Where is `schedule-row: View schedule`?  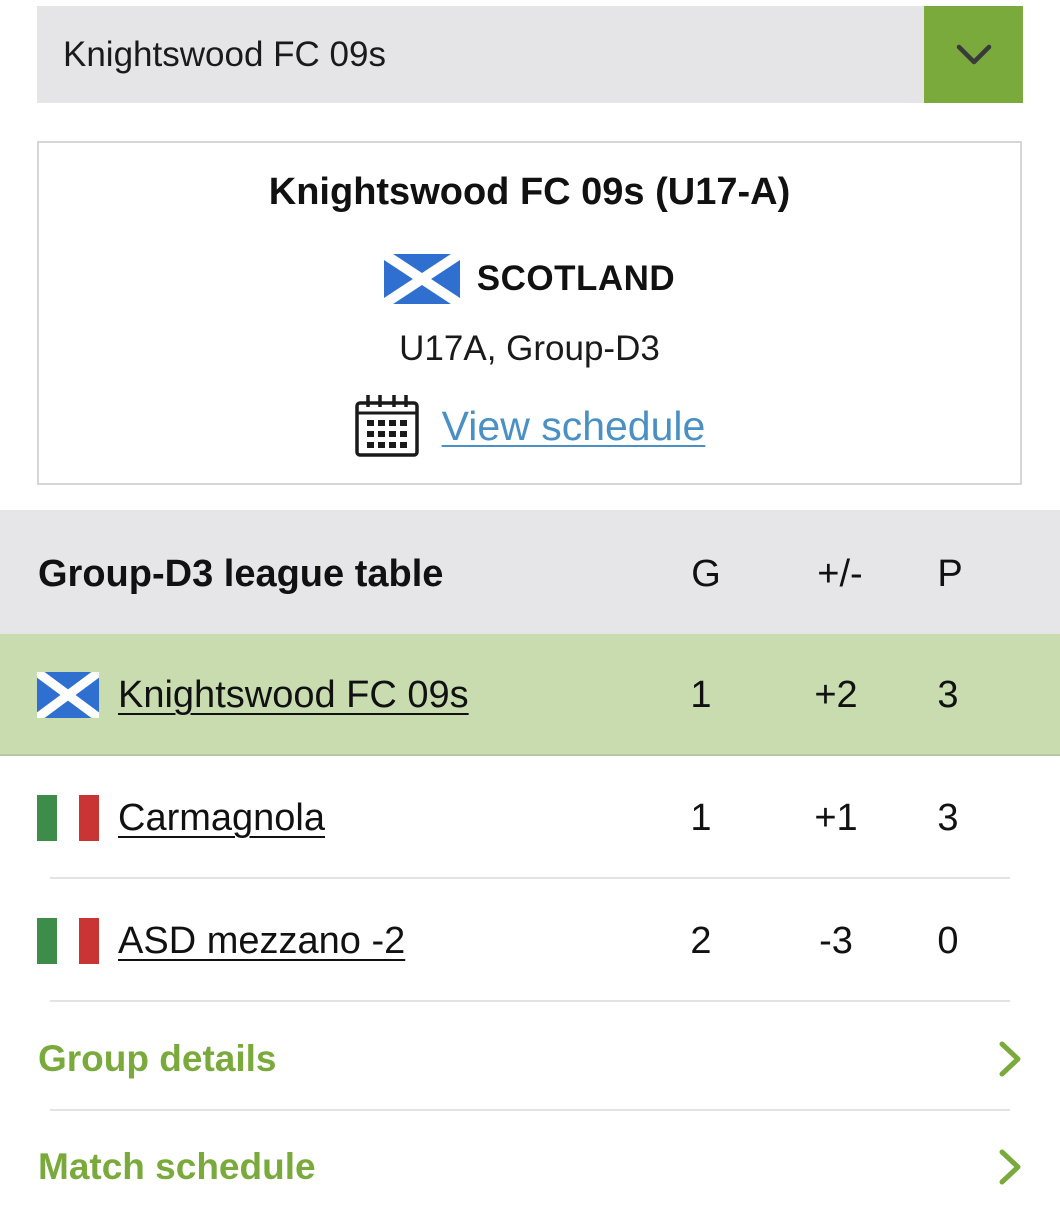
schedule-row: View schedule is located at coordinates (529, 426).